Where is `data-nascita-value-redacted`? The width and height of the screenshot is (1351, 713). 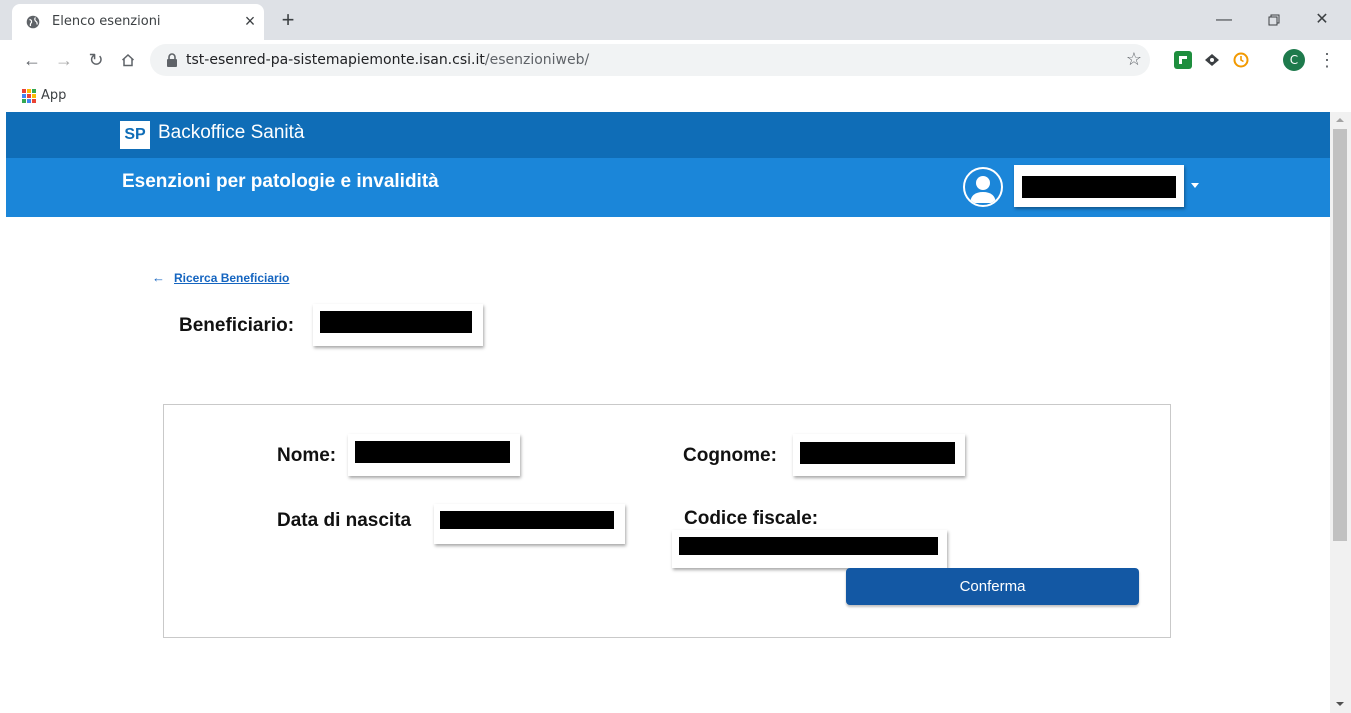 data-nascita-value-redacted is located at coordinates (529, 524).